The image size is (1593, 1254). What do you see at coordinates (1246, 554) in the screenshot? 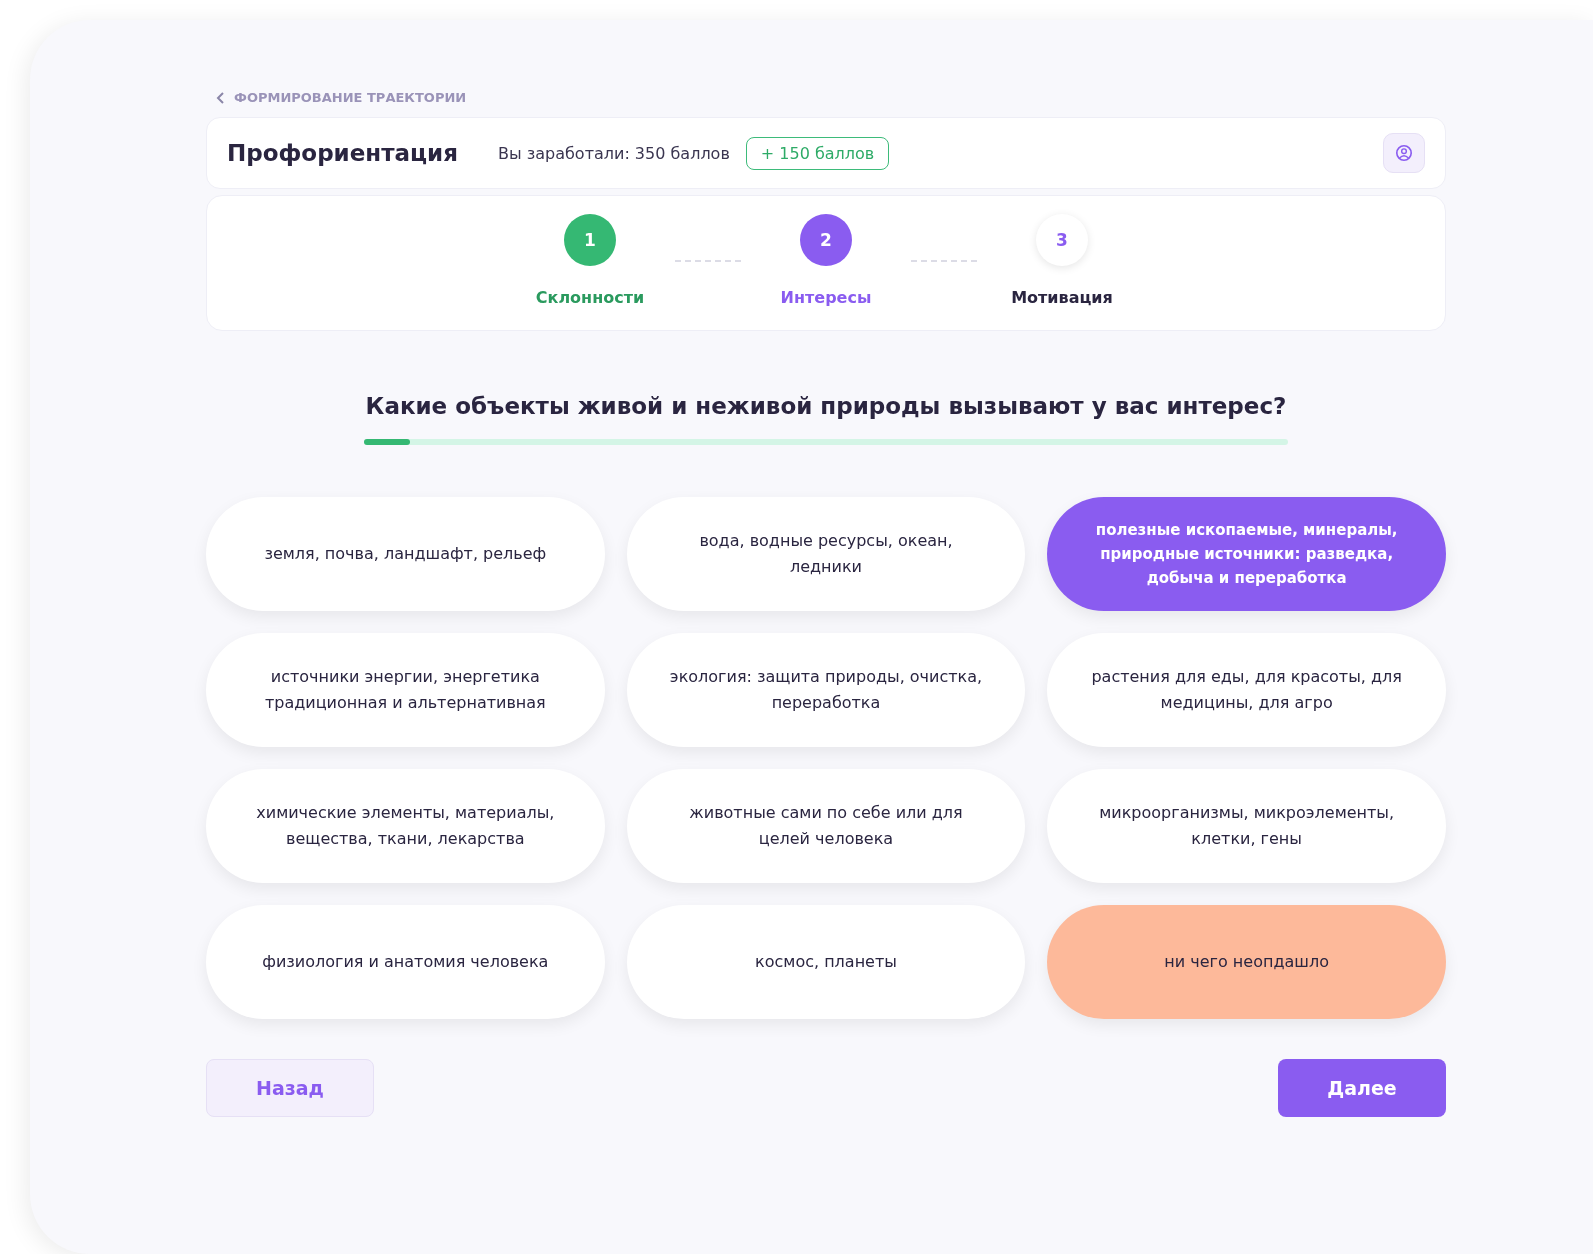
I see `answer-option: полезные ископаемые, минералы, природные источники: разведка, добыча и переработка` at bounding box center [1246, 554].